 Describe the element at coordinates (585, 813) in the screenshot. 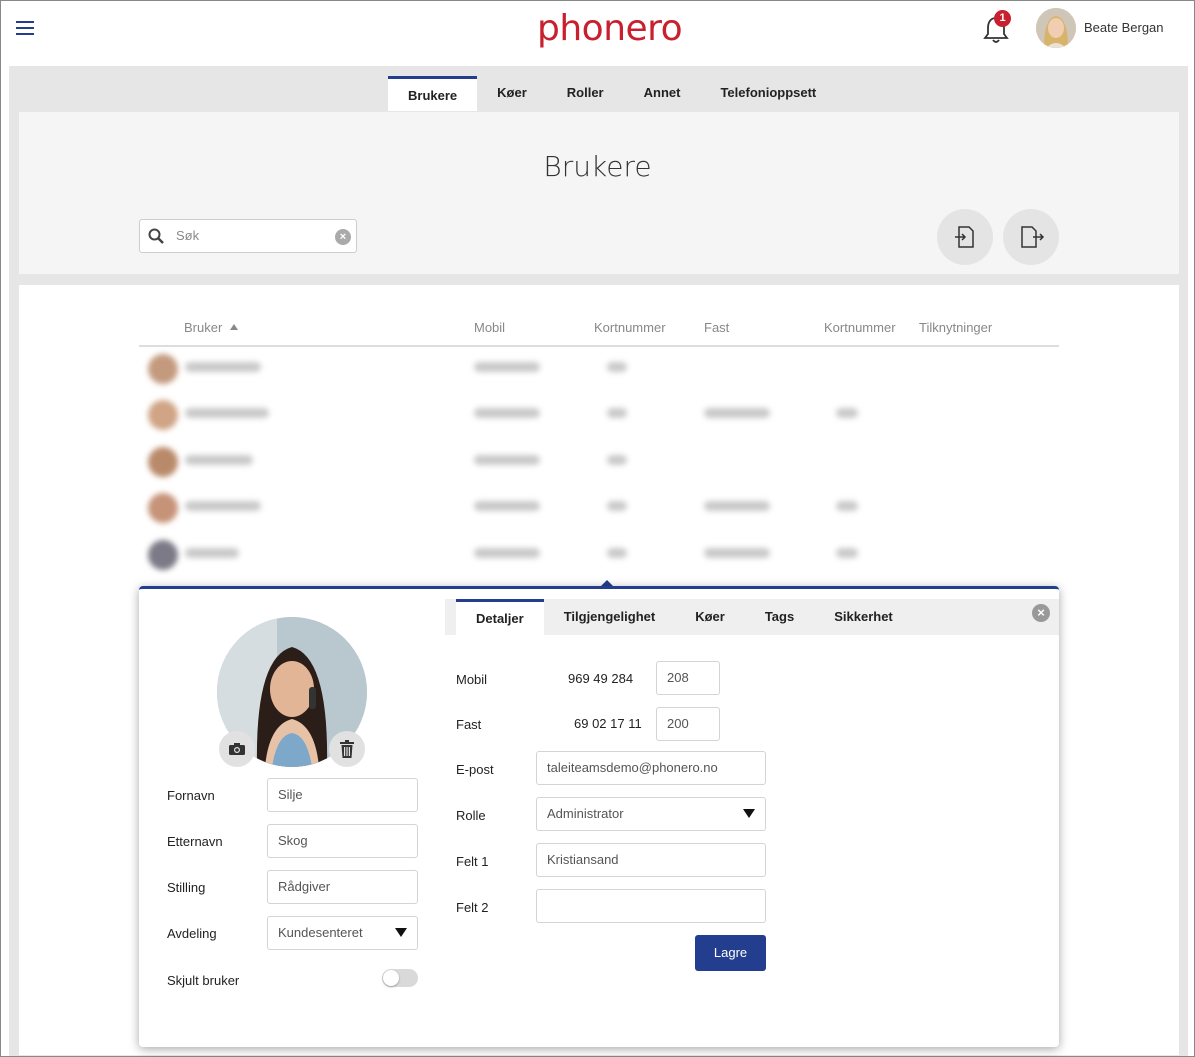

I see `role-value: Administrator` at that location.